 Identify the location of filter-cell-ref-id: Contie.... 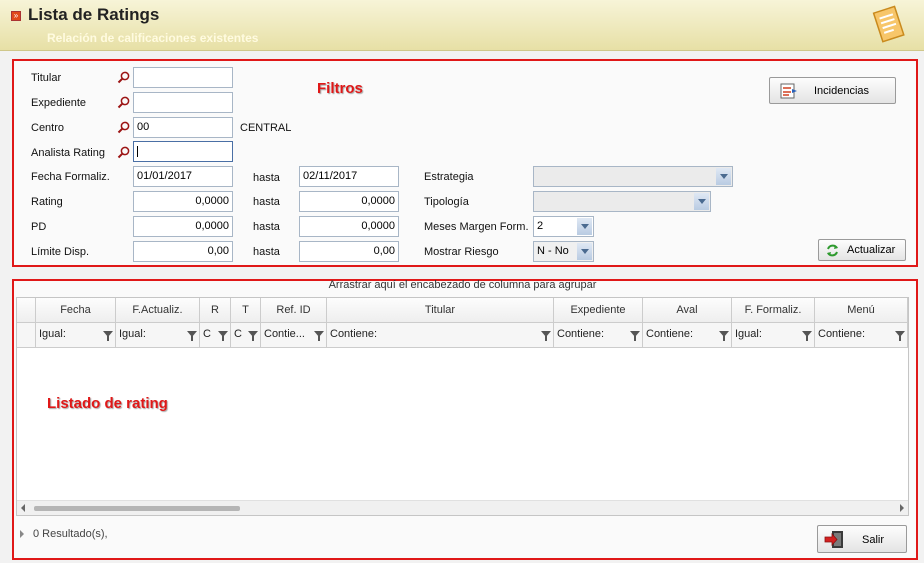
(294, 335).